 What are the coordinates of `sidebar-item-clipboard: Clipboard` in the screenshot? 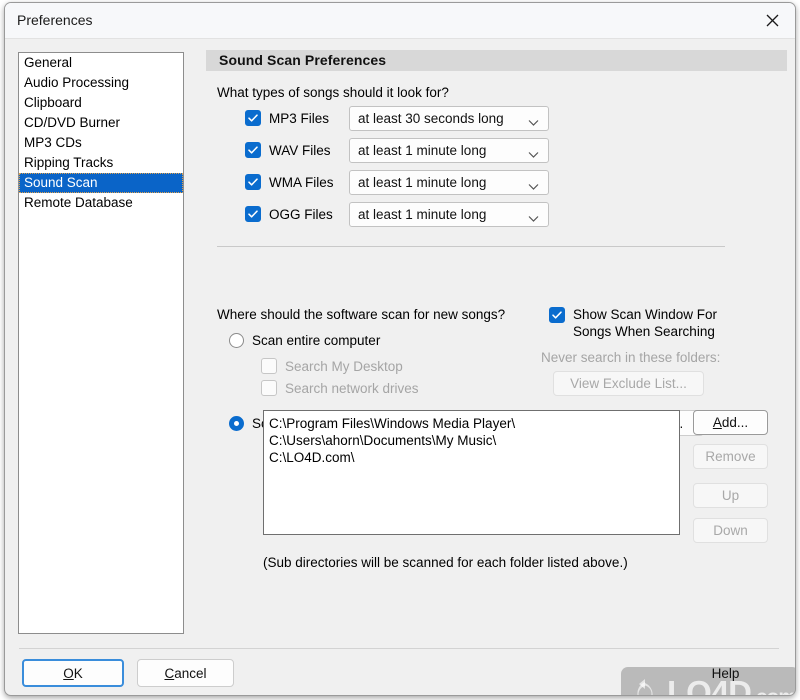 It's located at (101, 103).